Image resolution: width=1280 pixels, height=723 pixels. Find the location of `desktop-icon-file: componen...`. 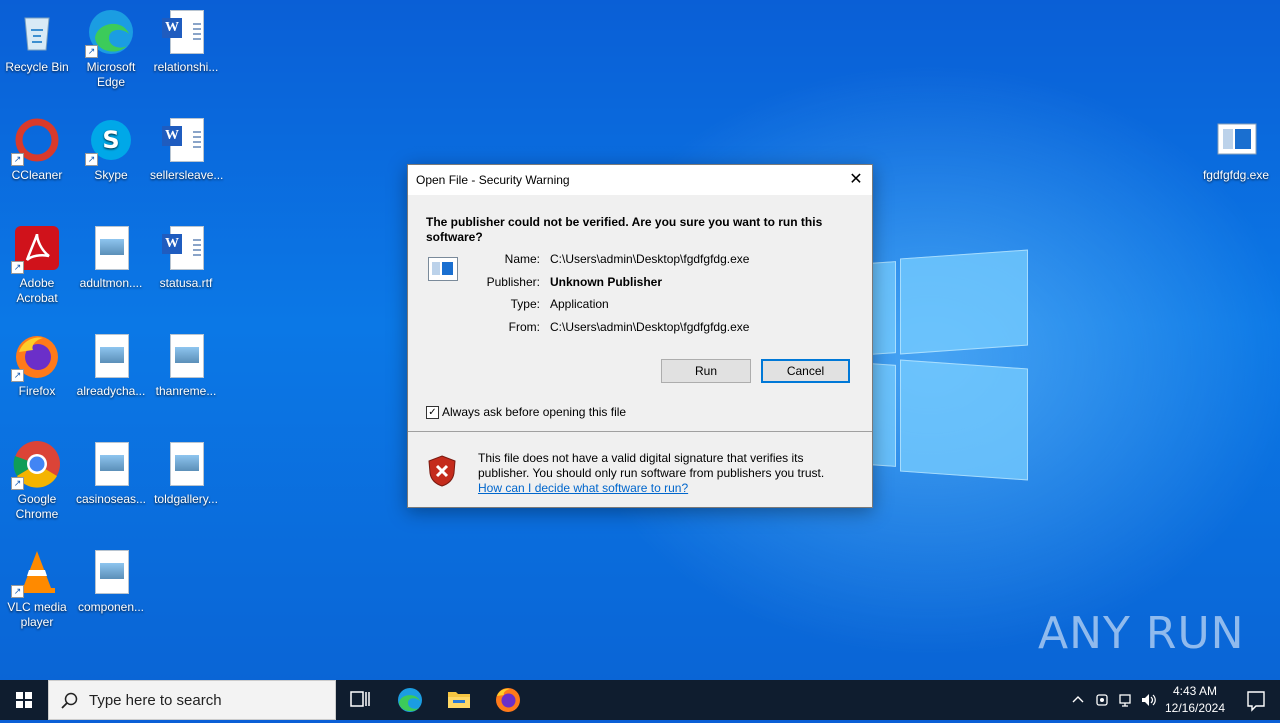

desktop-icon-file: componen... is located at coordinates (111, 581).